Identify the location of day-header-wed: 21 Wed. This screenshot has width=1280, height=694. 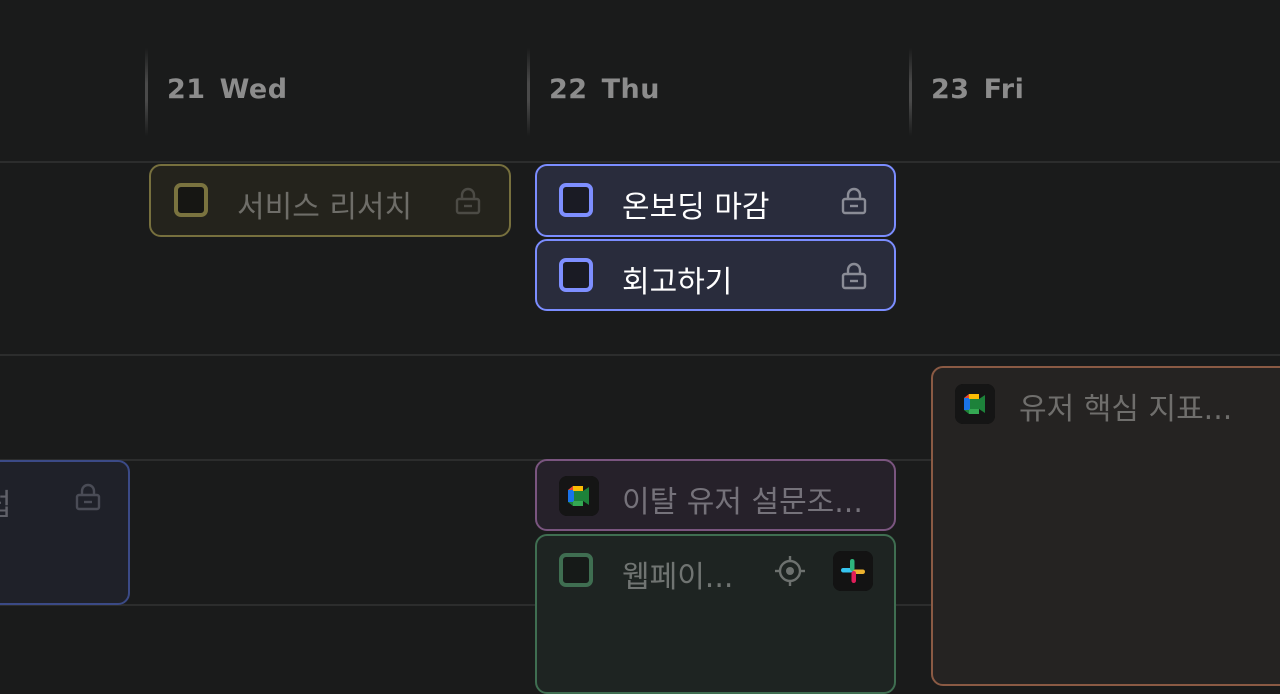
(227, 94).